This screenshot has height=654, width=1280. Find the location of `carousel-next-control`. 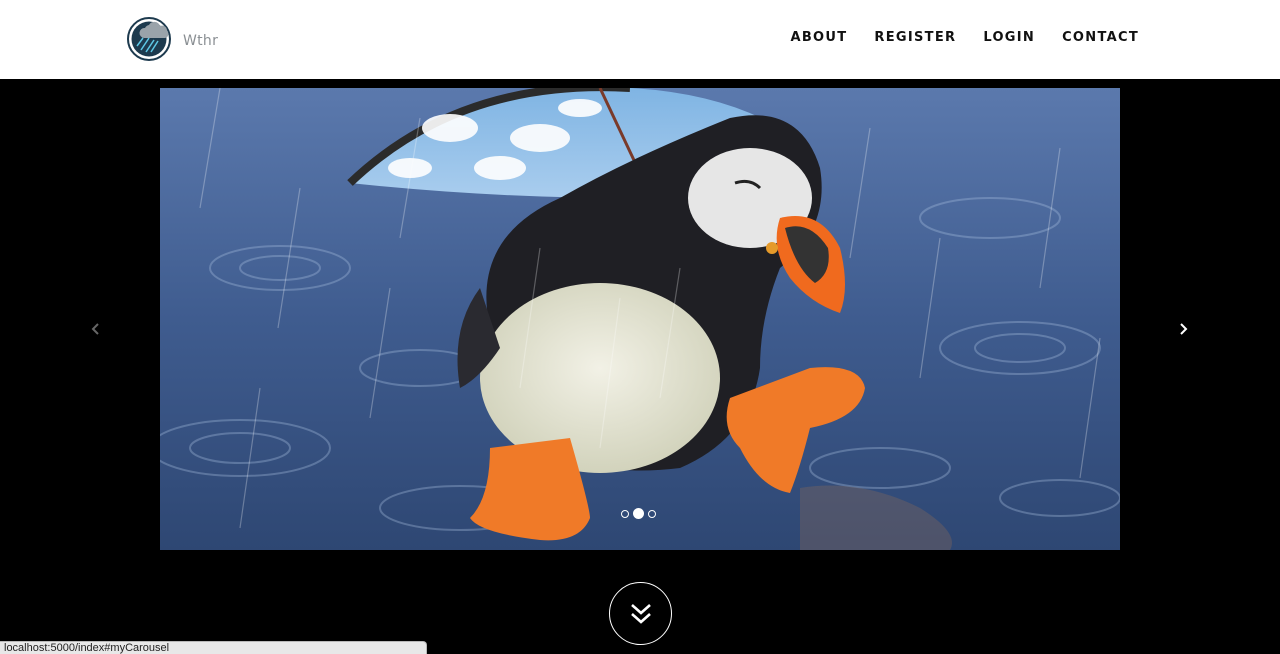

carousel-next-control is located at coordinates (1183, 329).